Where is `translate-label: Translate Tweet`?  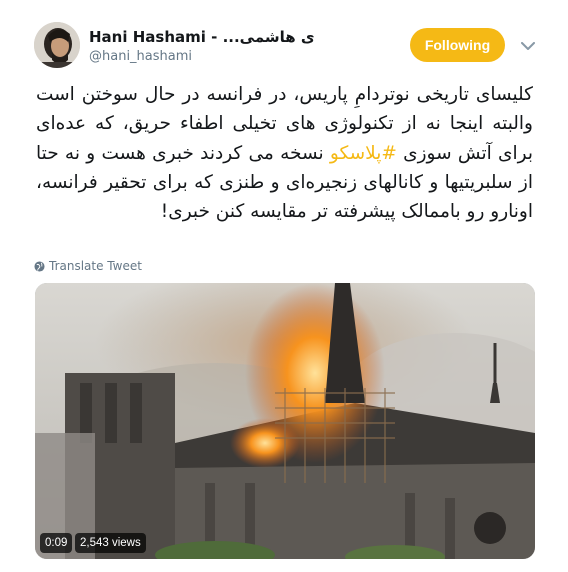 translate-label: Translate Tweet is located at coordinates (95, 266).